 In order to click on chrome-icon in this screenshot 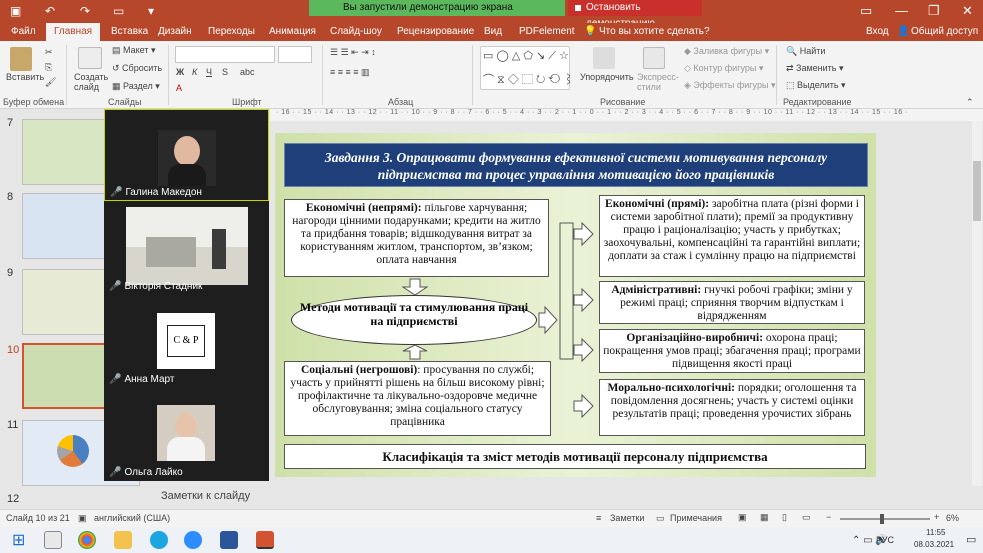, I will do `click(87, 540)`.